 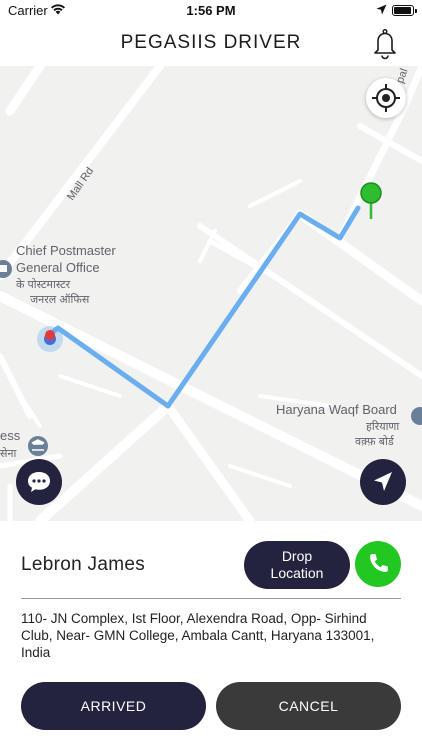 I want to click on phone-icon, so click(x=379, y=563).